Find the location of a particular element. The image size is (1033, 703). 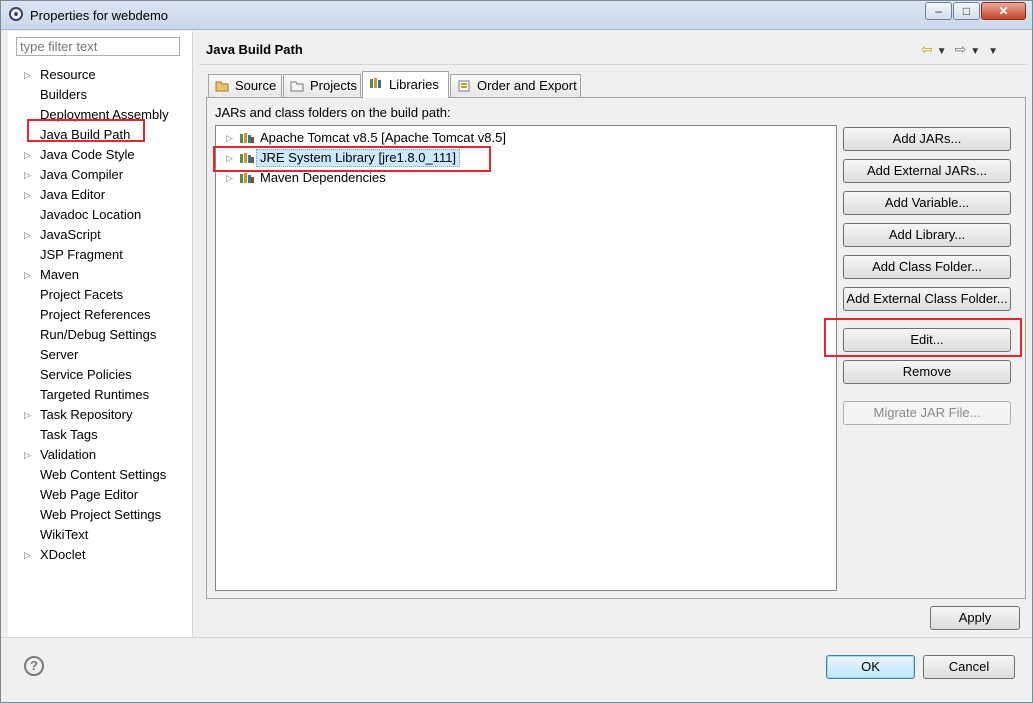

help-icon: ? is located at coordinates (34, 666).